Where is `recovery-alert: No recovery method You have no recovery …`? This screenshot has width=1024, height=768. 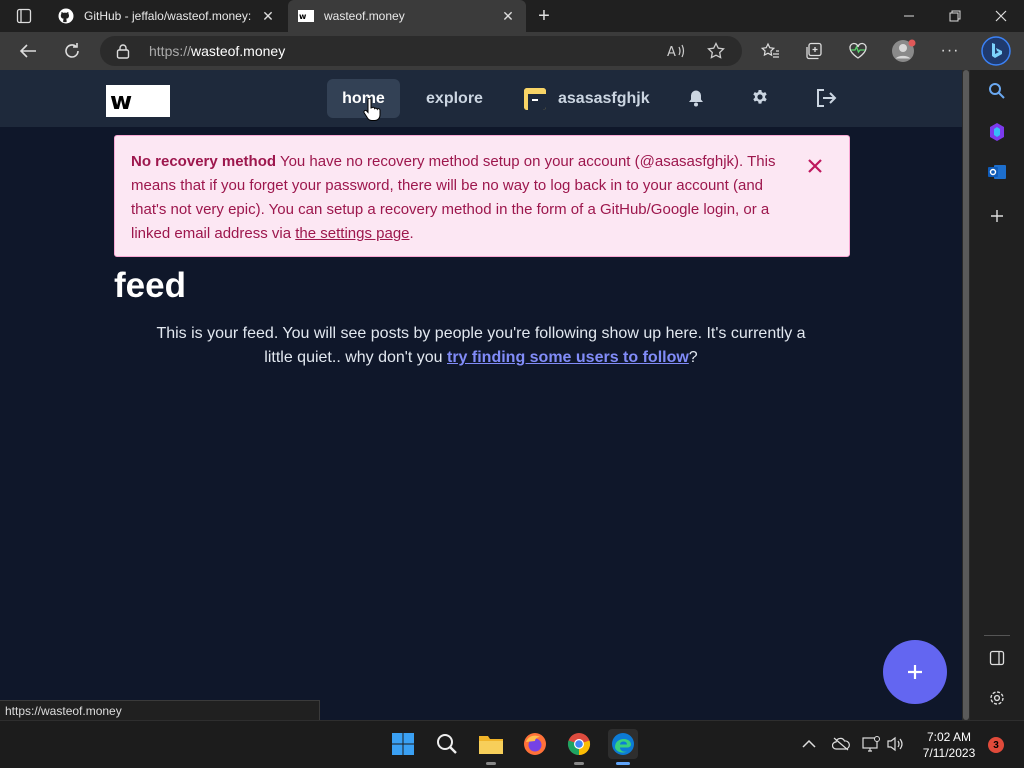 recovery-alert: No recovery method You have no recovery … is located at coordinates (482, 196).